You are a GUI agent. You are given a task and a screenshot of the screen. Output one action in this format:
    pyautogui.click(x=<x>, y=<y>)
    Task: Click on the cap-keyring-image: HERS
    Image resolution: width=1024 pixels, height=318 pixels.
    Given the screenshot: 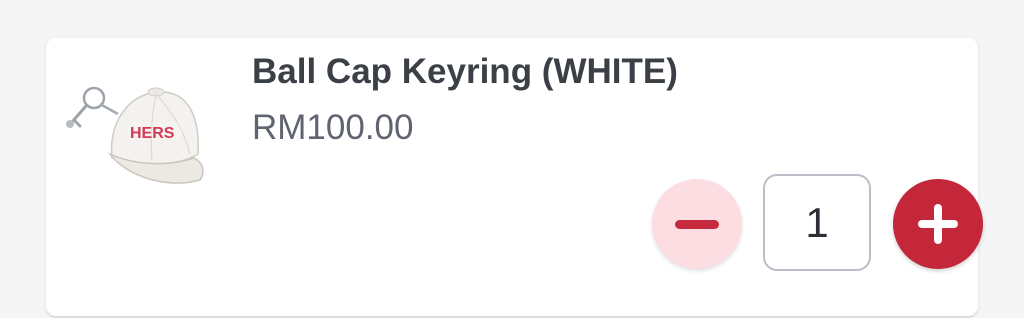 What is the action you would take?
    pyautogui.click(x=135, y=135)
    